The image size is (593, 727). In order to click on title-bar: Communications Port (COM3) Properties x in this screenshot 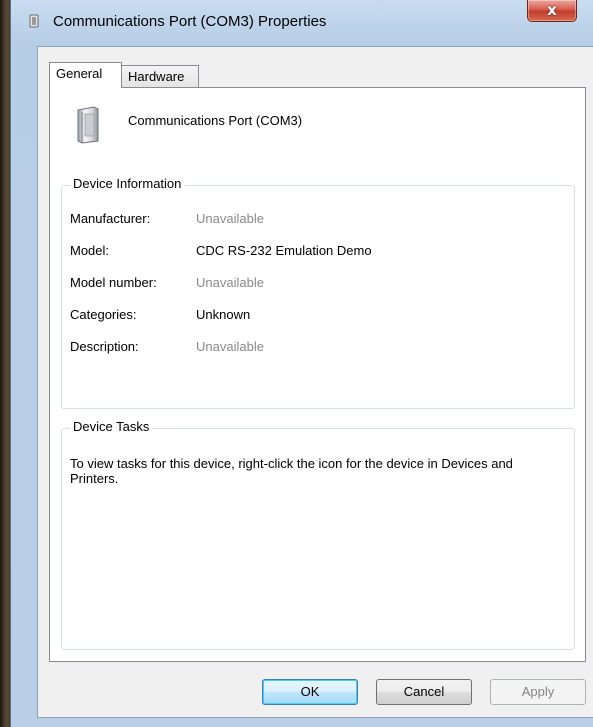, I will do `click(302, 20)`.